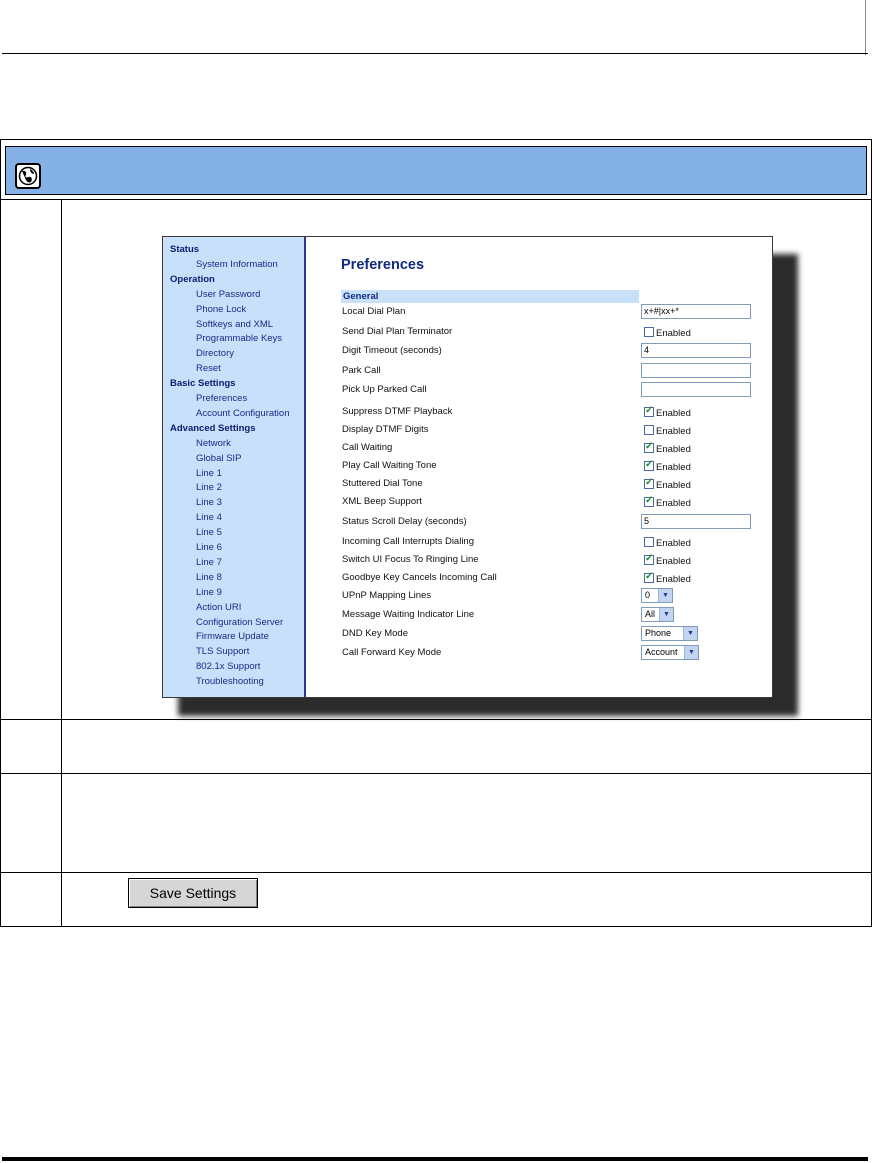 The image size is (873, 1163). Describe the element at coordinates (209, 592) in the screenshot. I see `sidebar-item: Line 9` at that location.